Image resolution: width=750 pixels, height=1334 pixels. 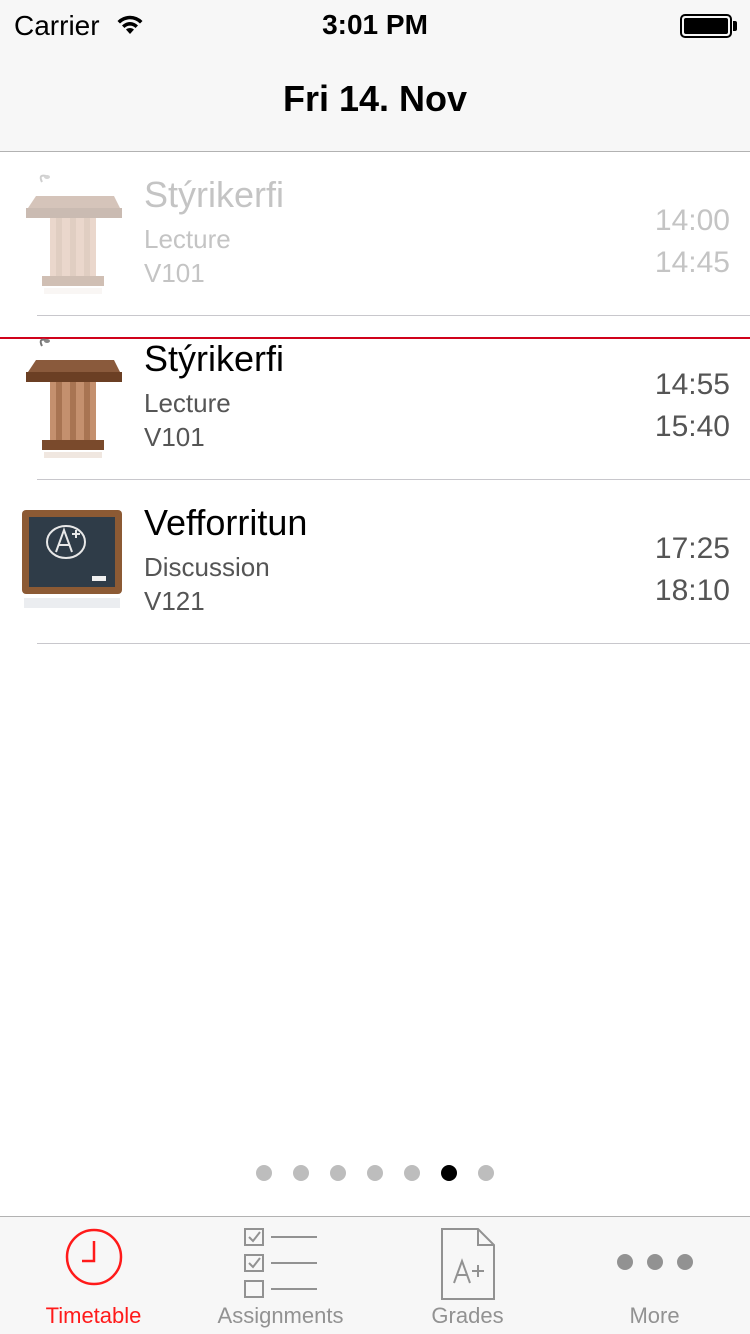 I want to click on start-time: 14:00, so click(x=692, y=220).